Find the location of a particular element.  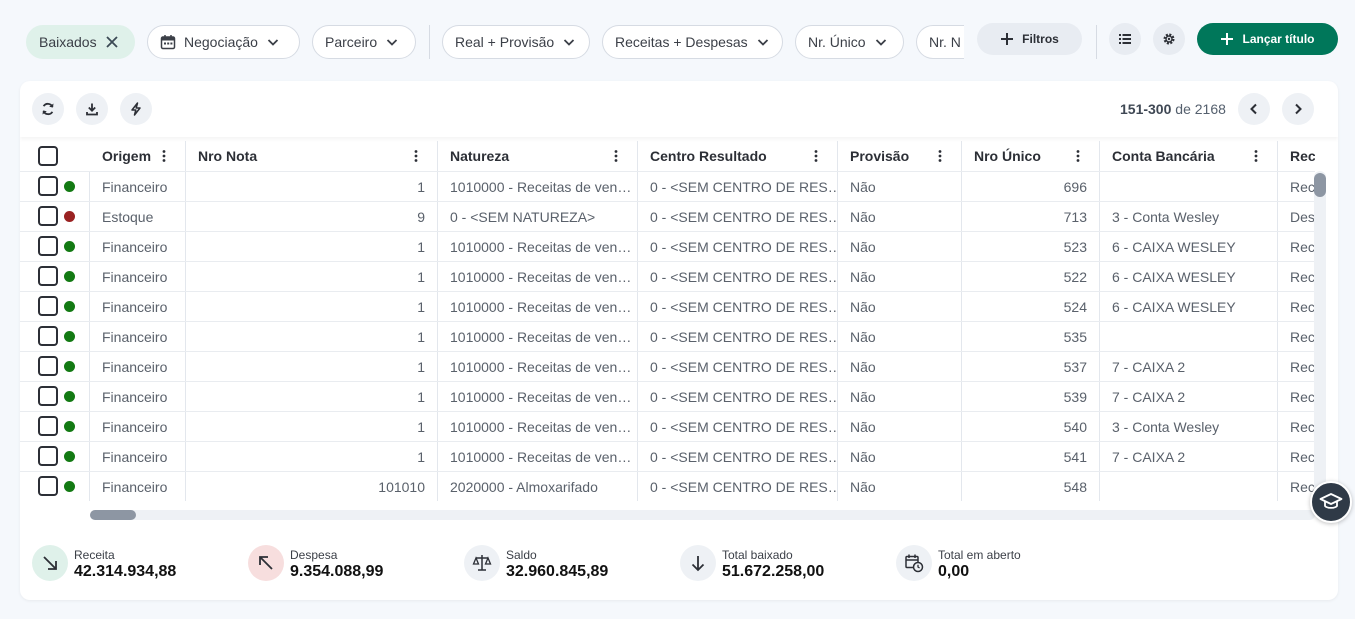

filter-chip-negociacao: Negociação is located at coordinates (223, 42).